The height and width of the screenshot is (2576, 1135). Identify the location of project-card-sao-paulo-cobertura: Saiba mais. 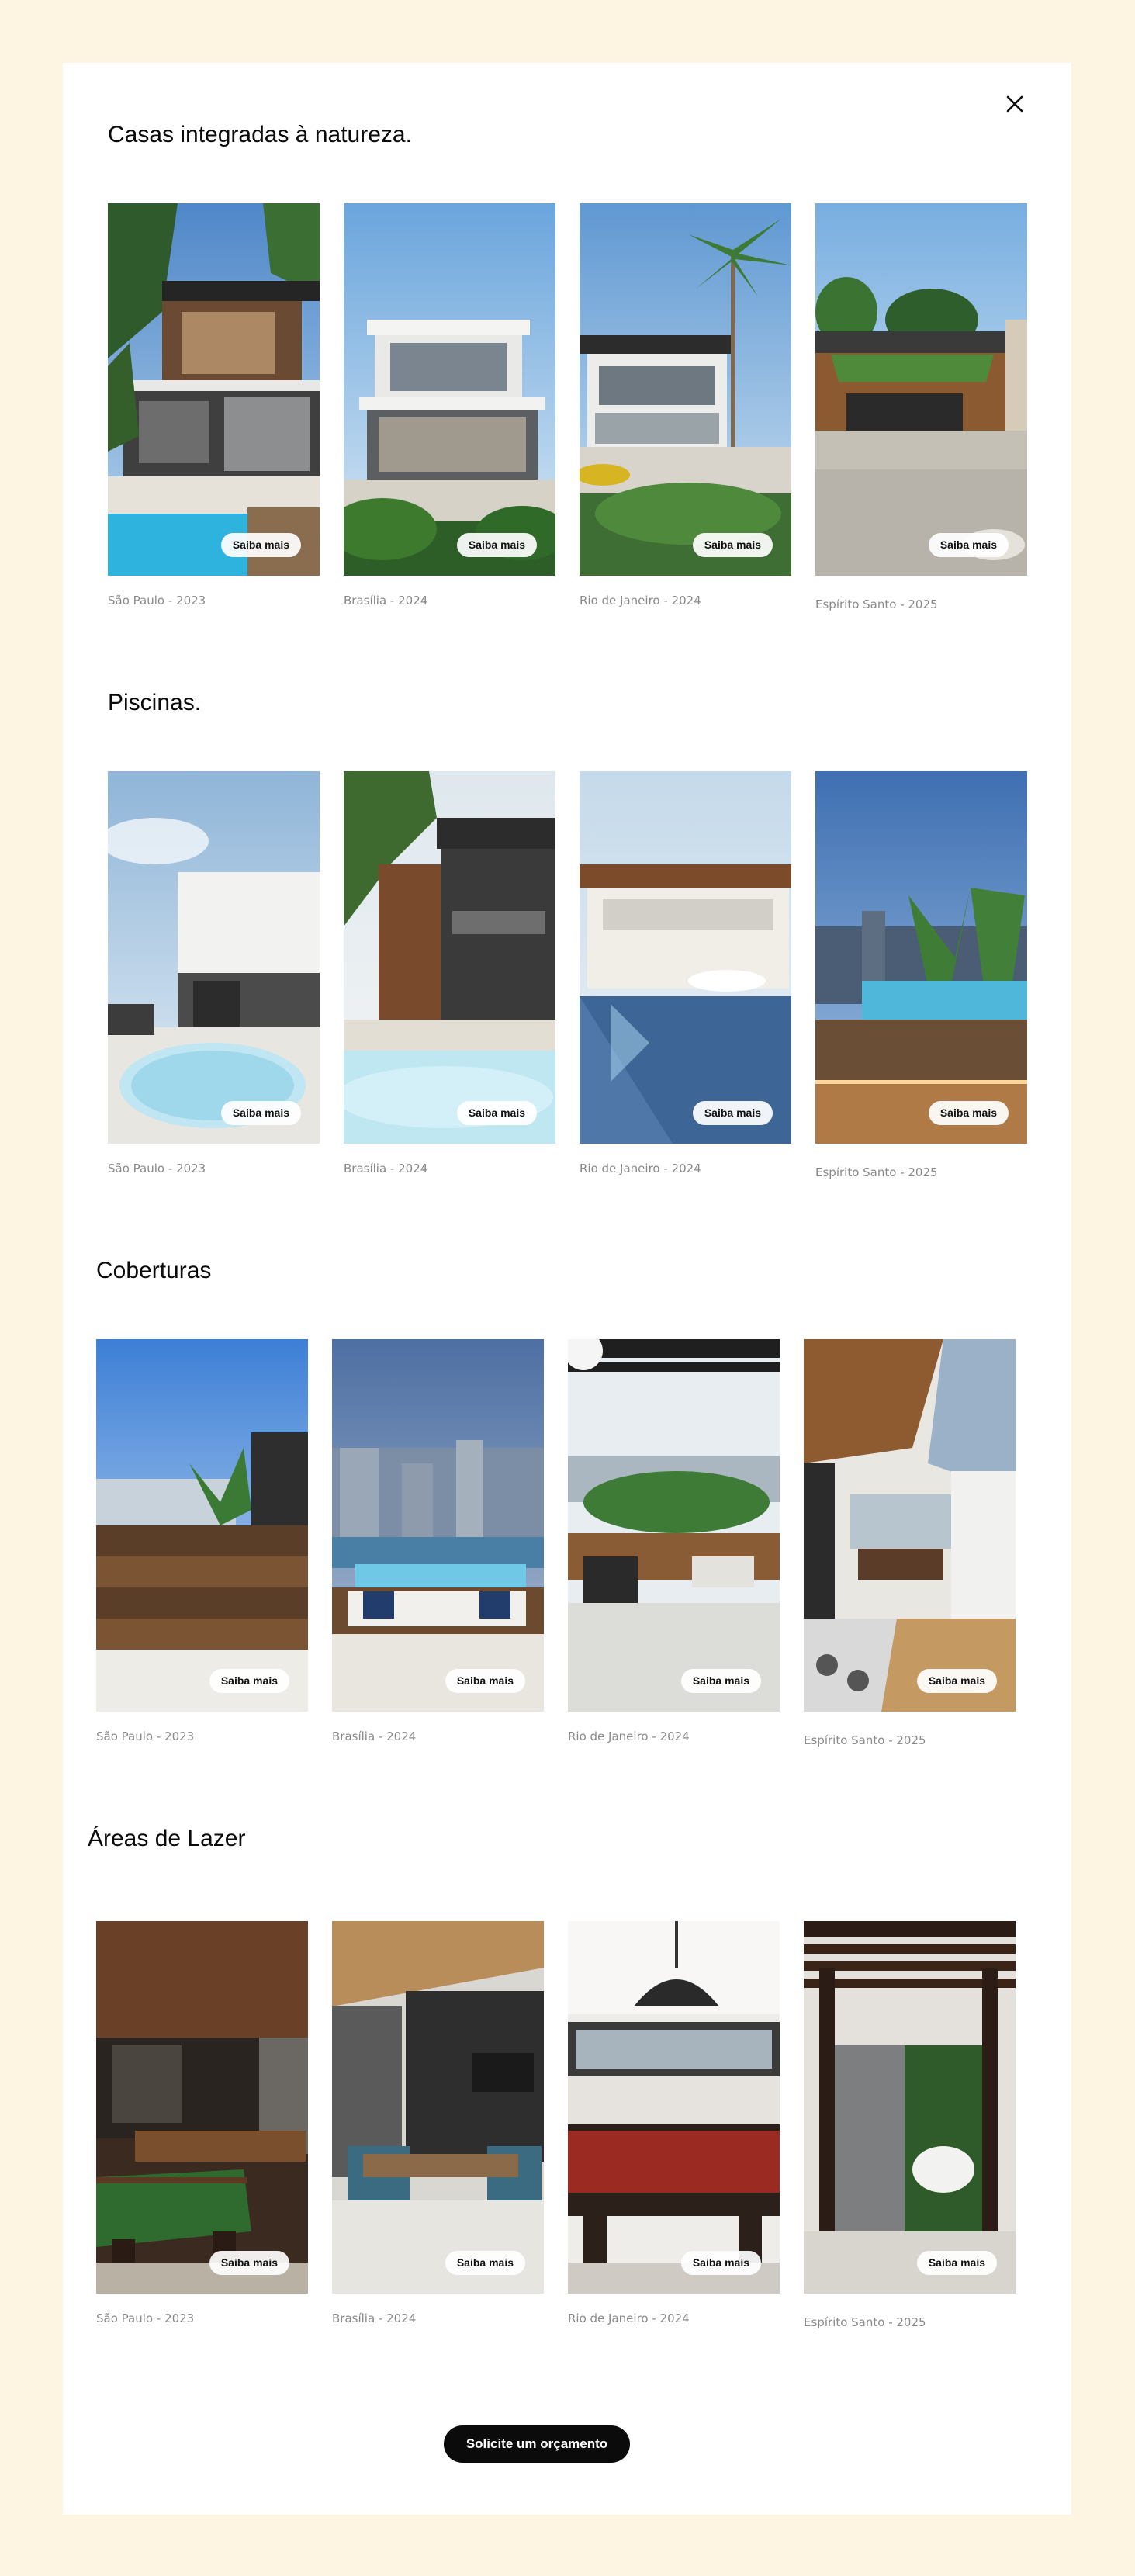
(202, 1525).